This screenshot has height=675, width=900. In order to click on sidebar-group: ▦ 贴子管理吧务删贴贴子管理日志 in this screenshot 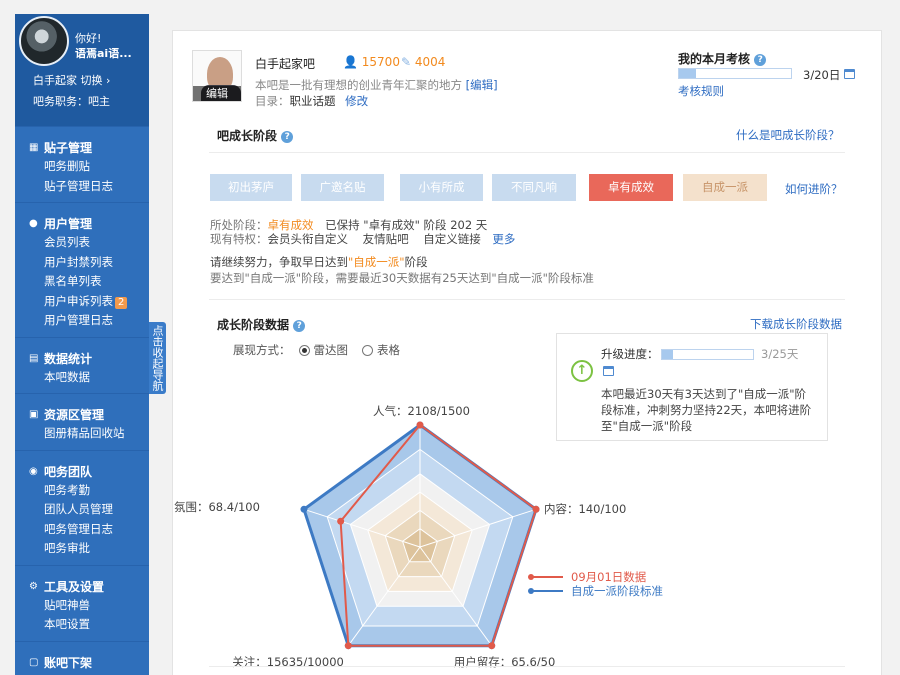, I will do `click(82, 164)`.